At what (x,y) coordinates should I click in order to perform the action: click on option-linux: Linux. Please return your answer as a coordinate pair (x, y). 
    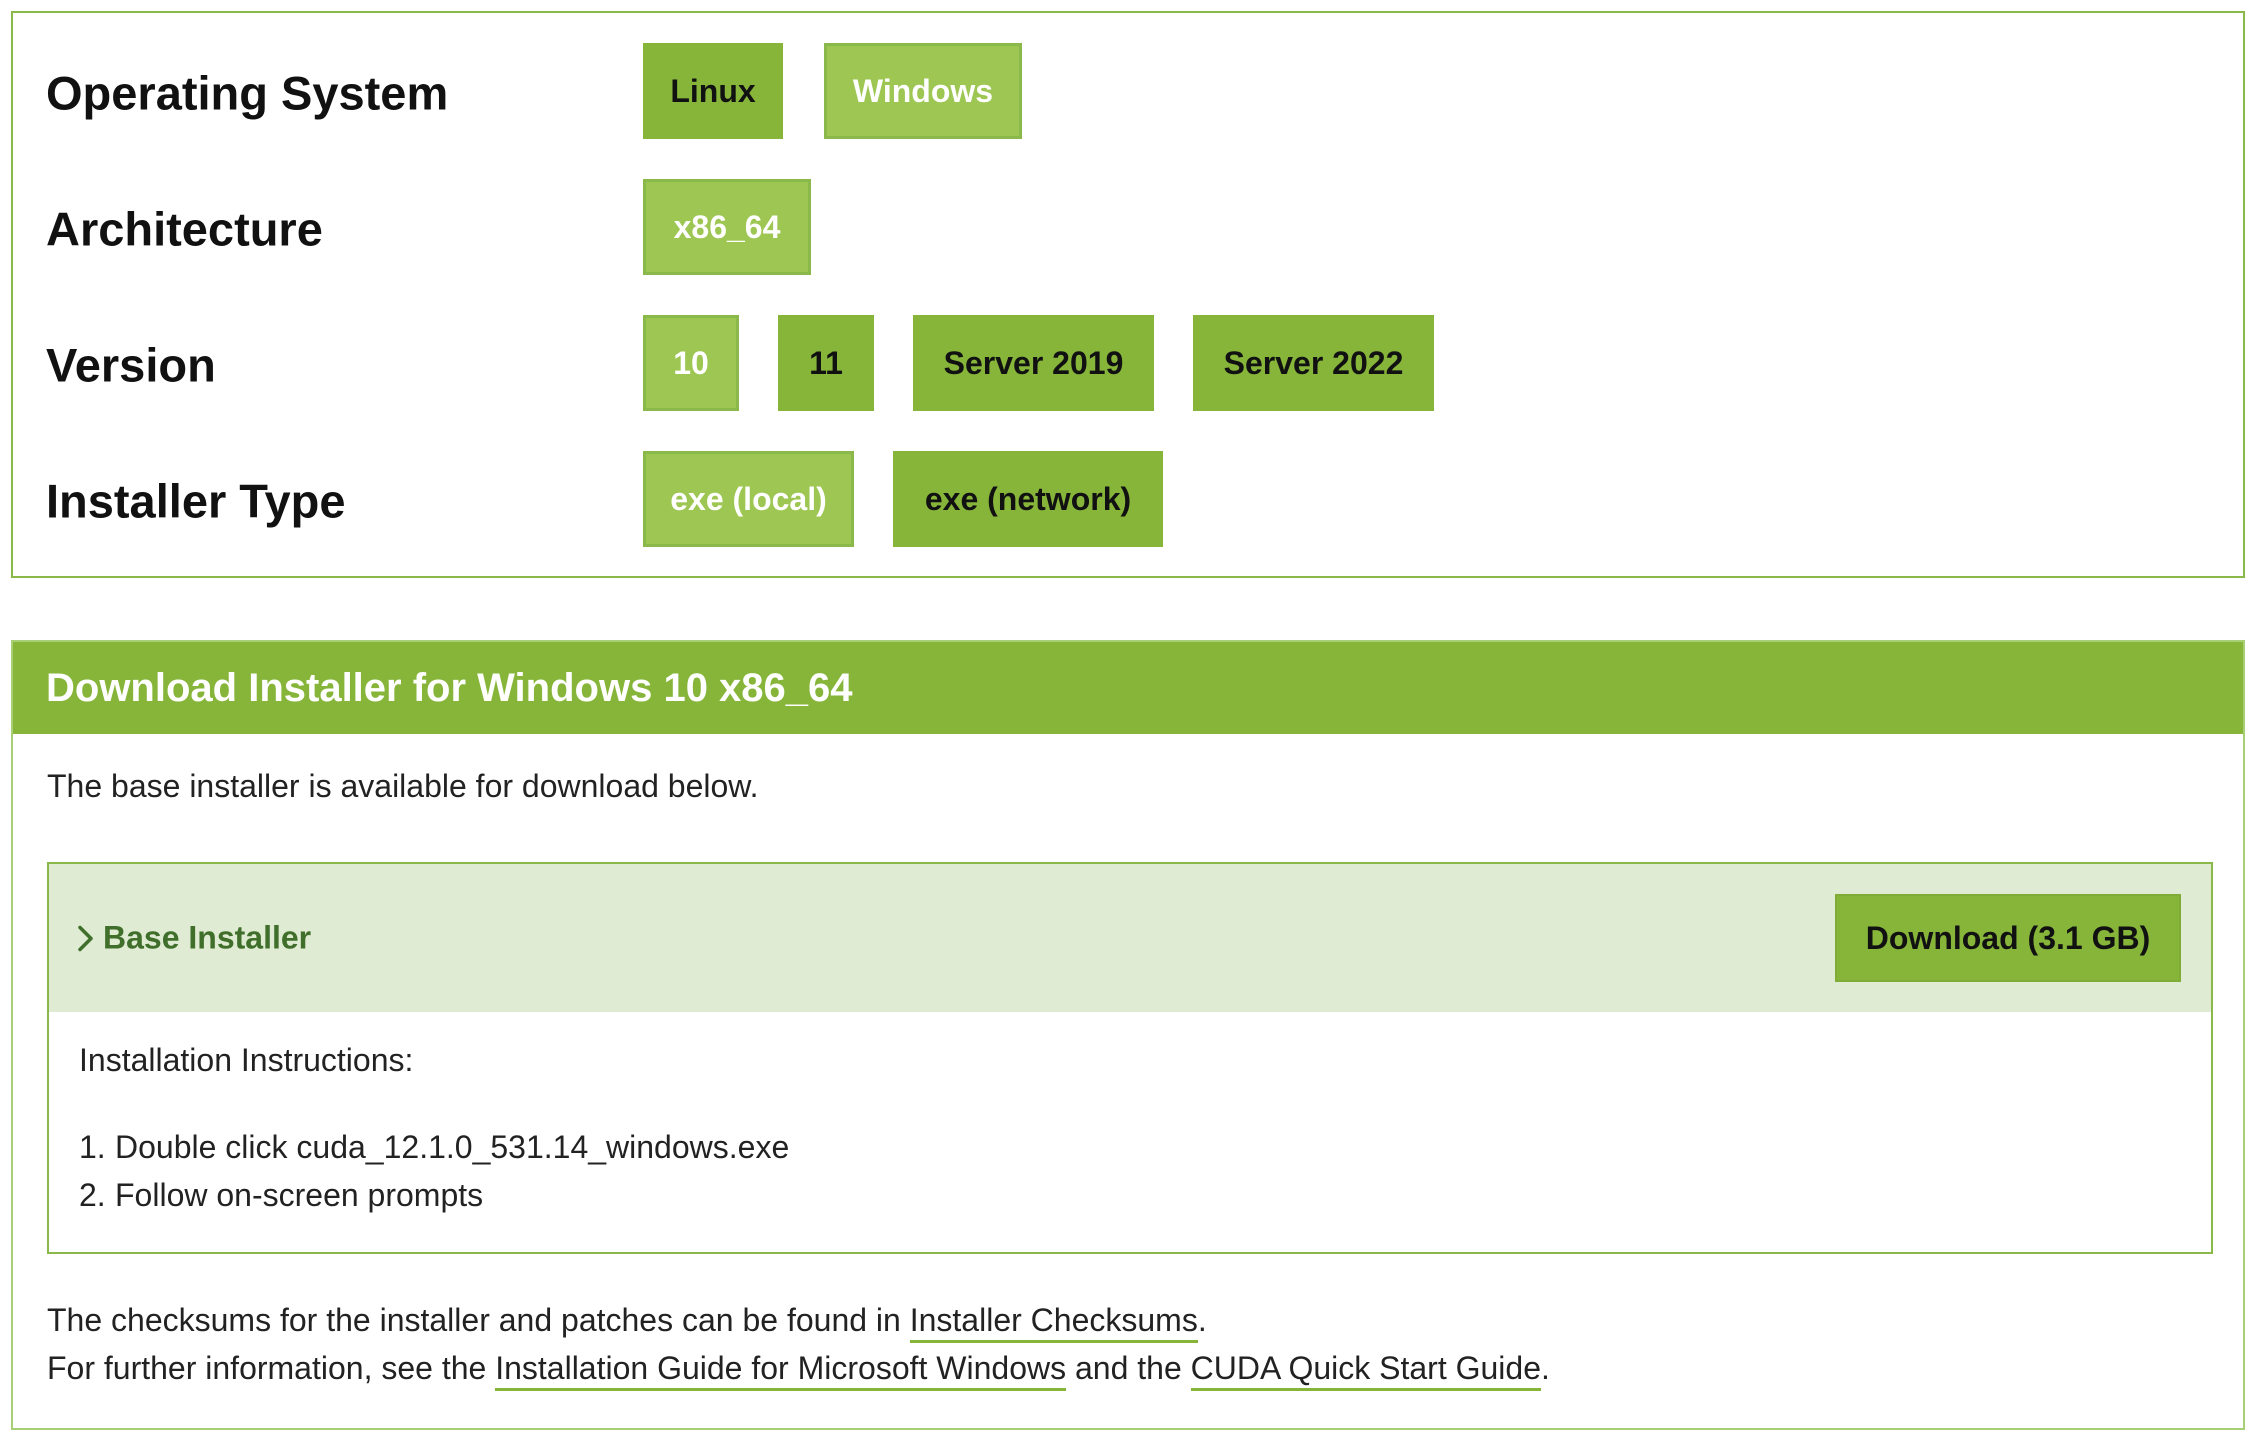
    Looking at the image, I should click on (713, 91).